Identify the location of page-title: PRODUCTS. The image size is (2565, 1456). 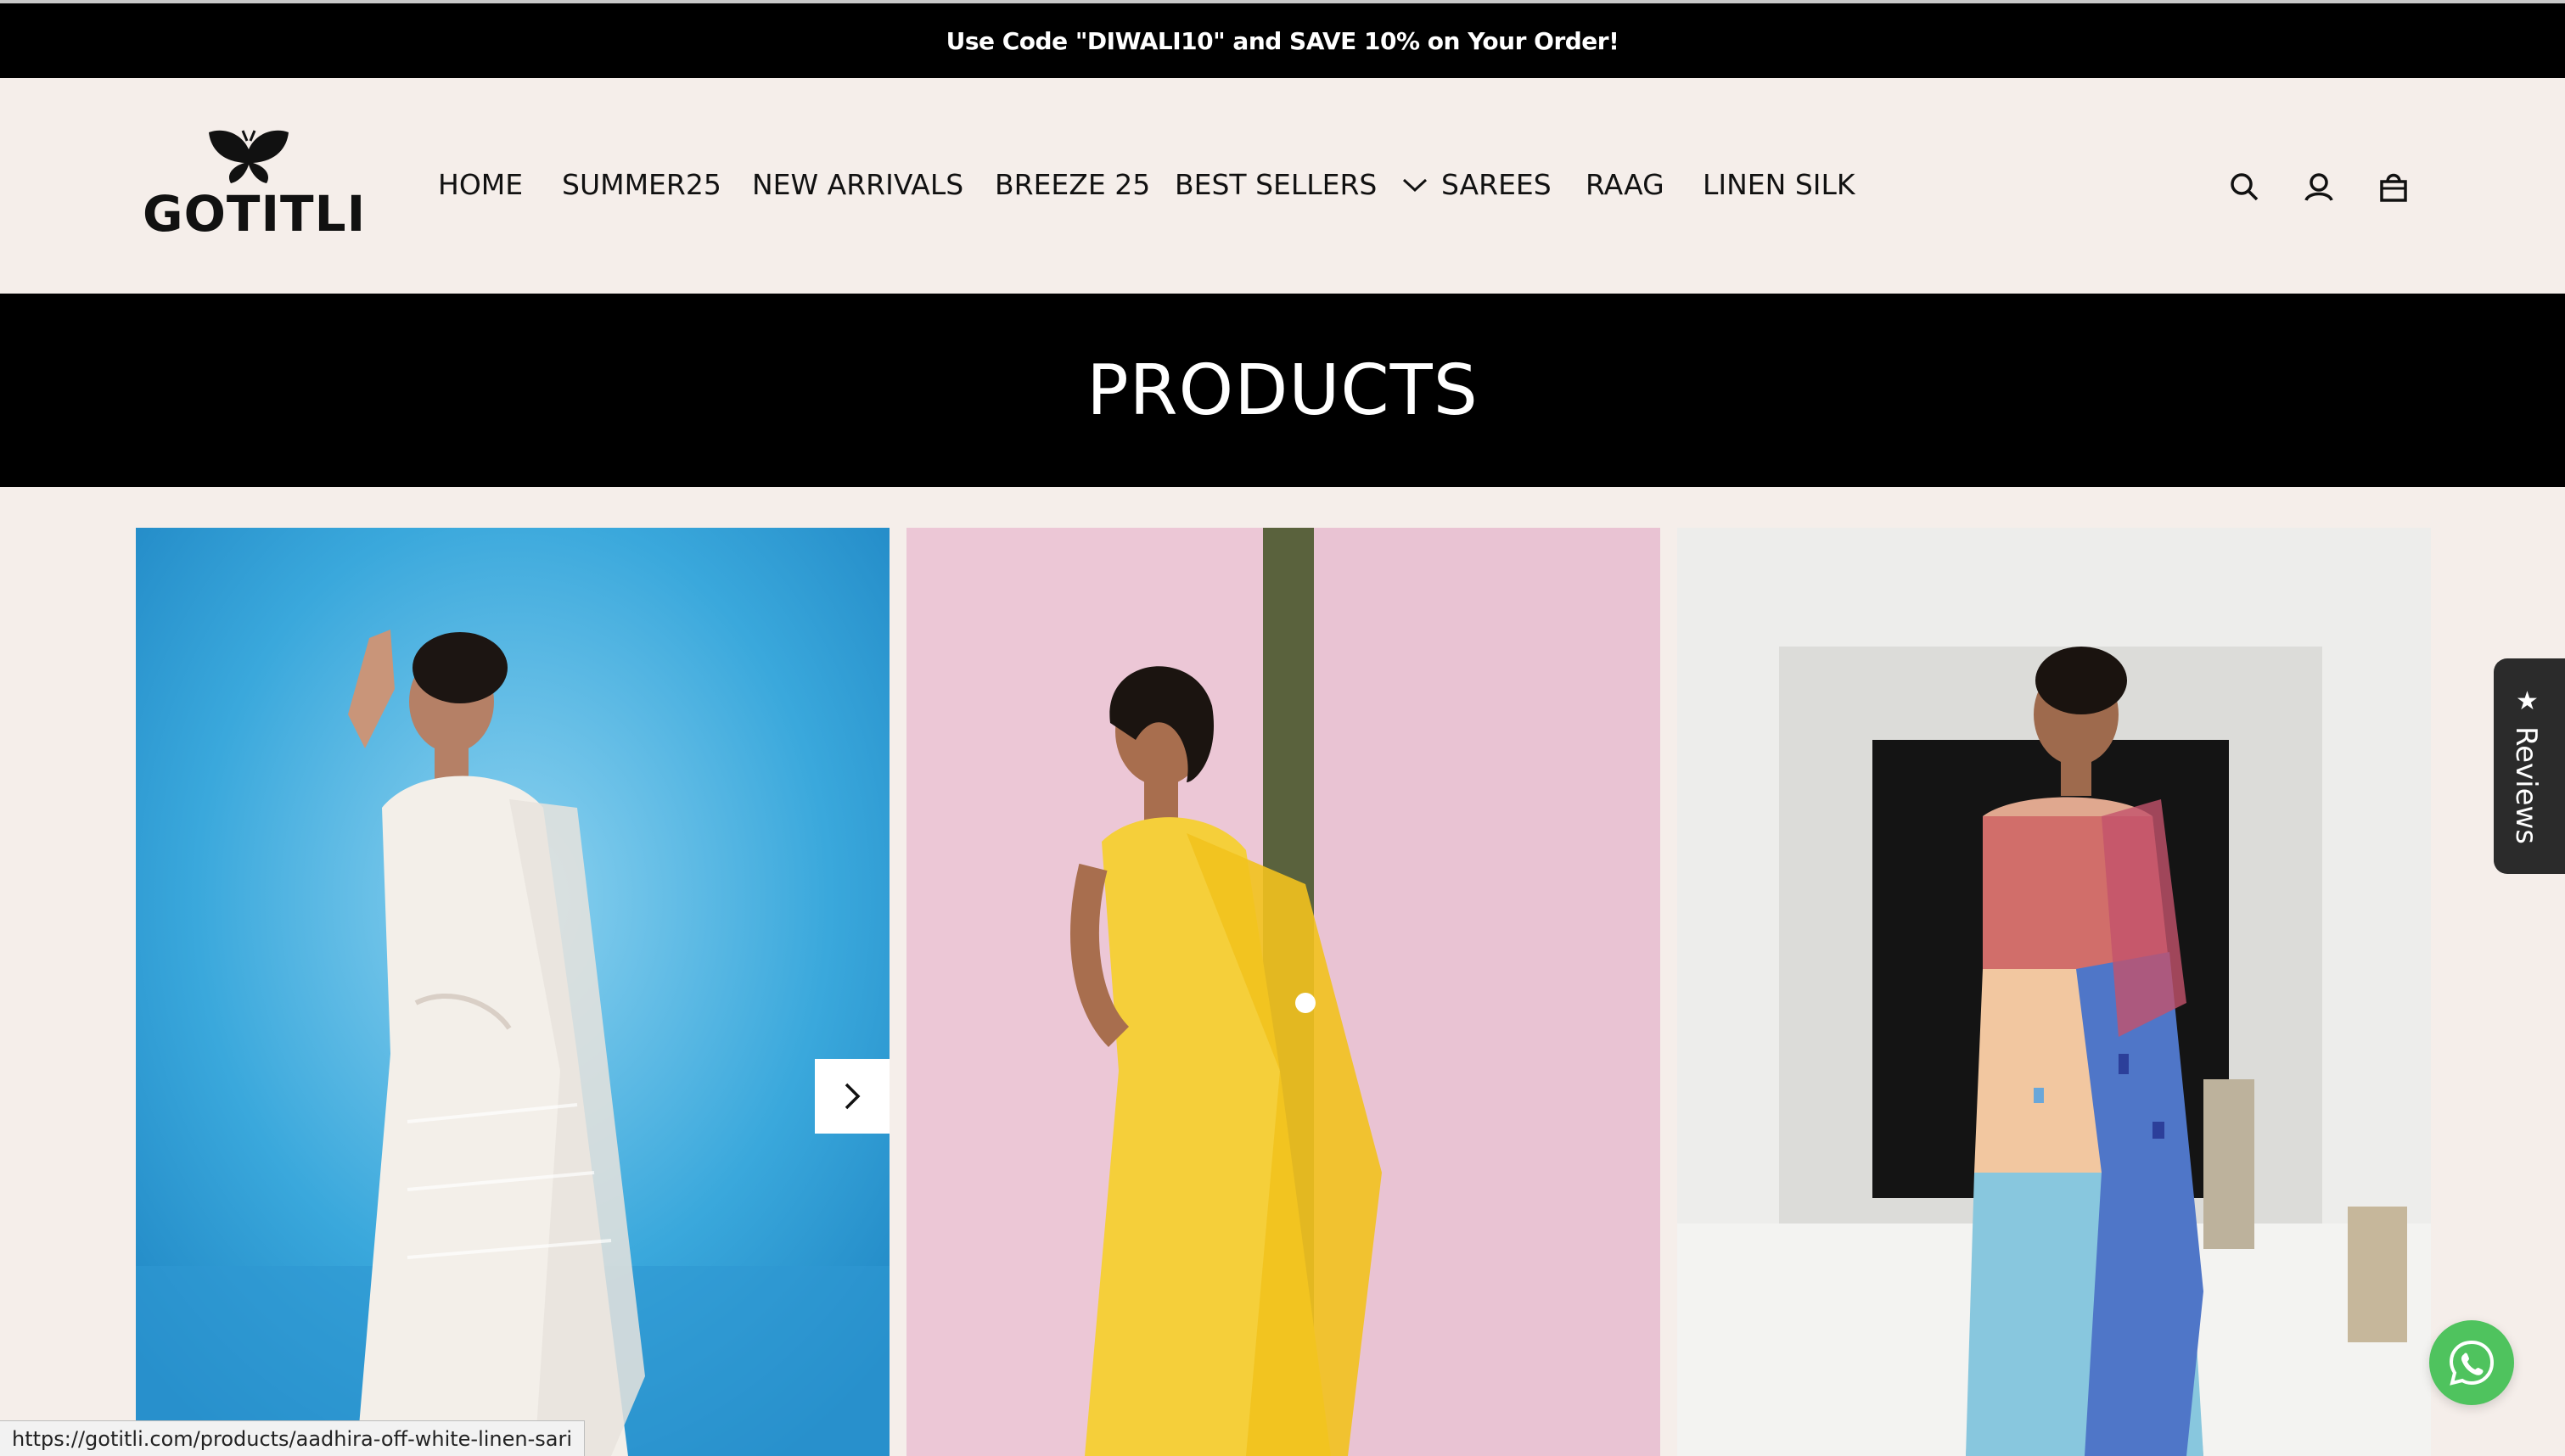
(1282, 391).